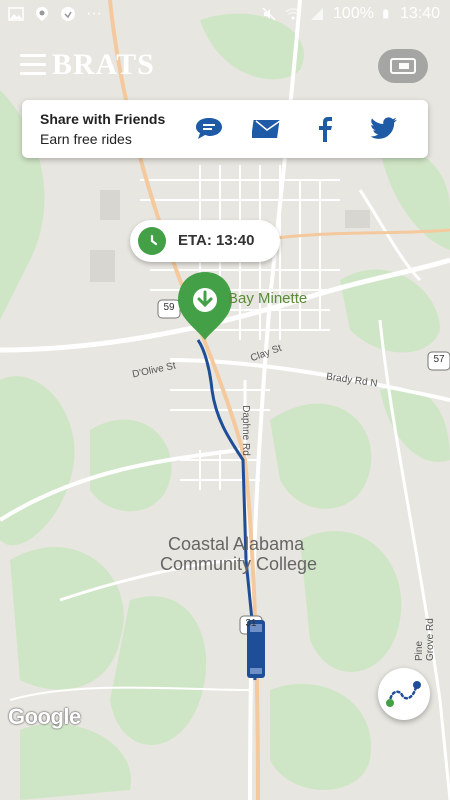 The image size is (450, 800). What do you see at coordinates (86, 139) in the screenshot?
I see `share-subtitle: Earn free rides` at bounding box center [86, 139].